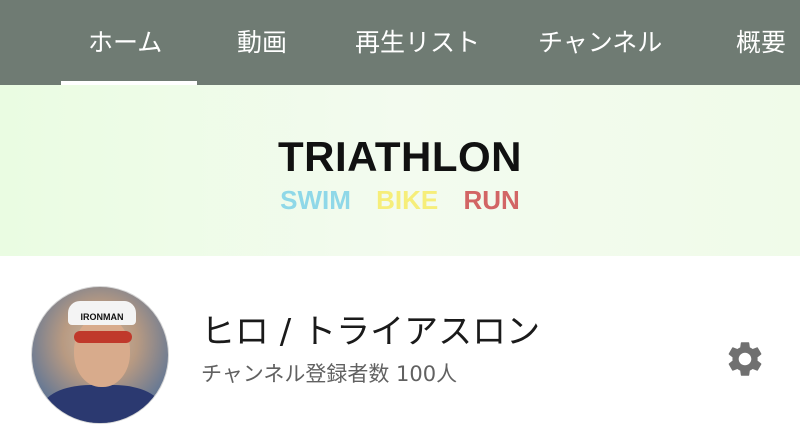 The image size is (800, 439). I want to click on tab-about: 概要, so click(761, 42).